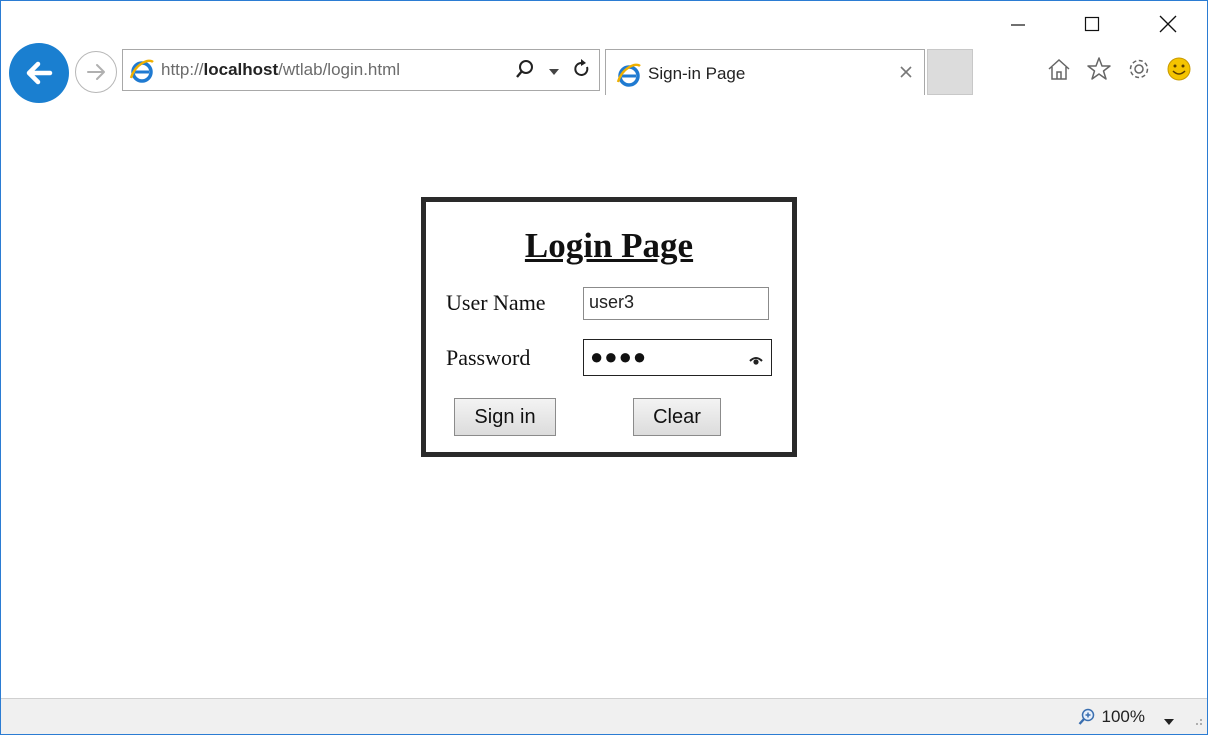 The image size is (1208, 735). I want to click on url-host: localhost, so click(241, 69).